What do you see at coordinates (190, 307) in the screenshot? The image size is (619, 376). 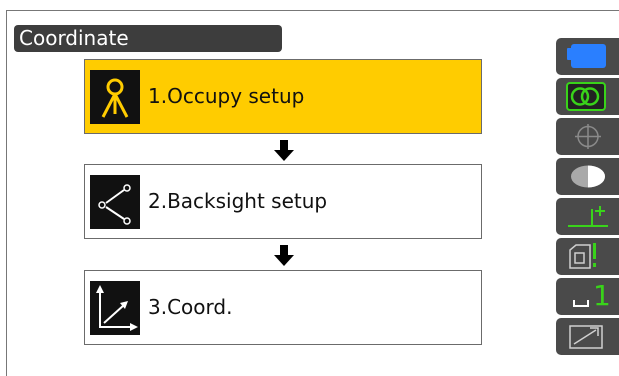 I see `coord-label: 3.Coord.` at bounding box center [190, 307].